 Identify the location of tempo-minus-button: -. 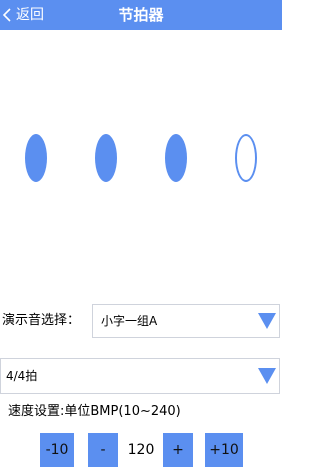
(103, 450).